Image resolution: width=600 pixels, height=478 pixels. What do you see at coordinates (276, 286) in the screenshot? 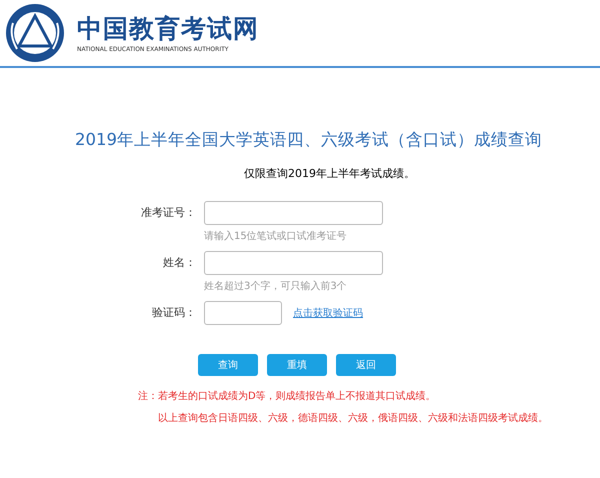
I see `field-hint: 姓名超过3个字，可只输入前3个` at bounding box center [276, 286].